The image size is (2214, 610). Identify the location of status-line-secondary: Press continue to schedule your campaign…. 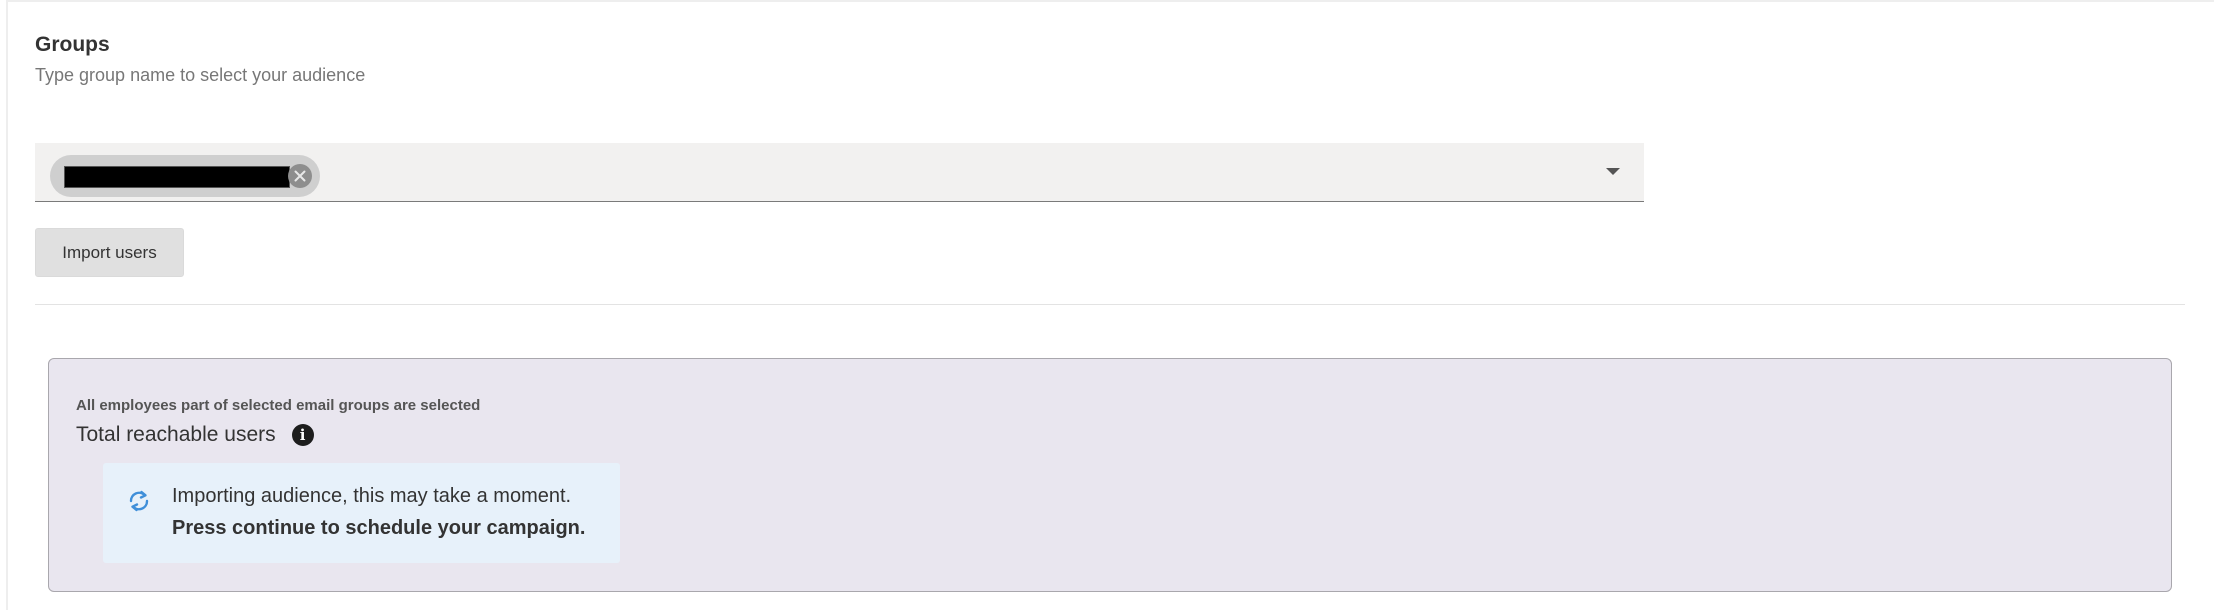
(379, 528).